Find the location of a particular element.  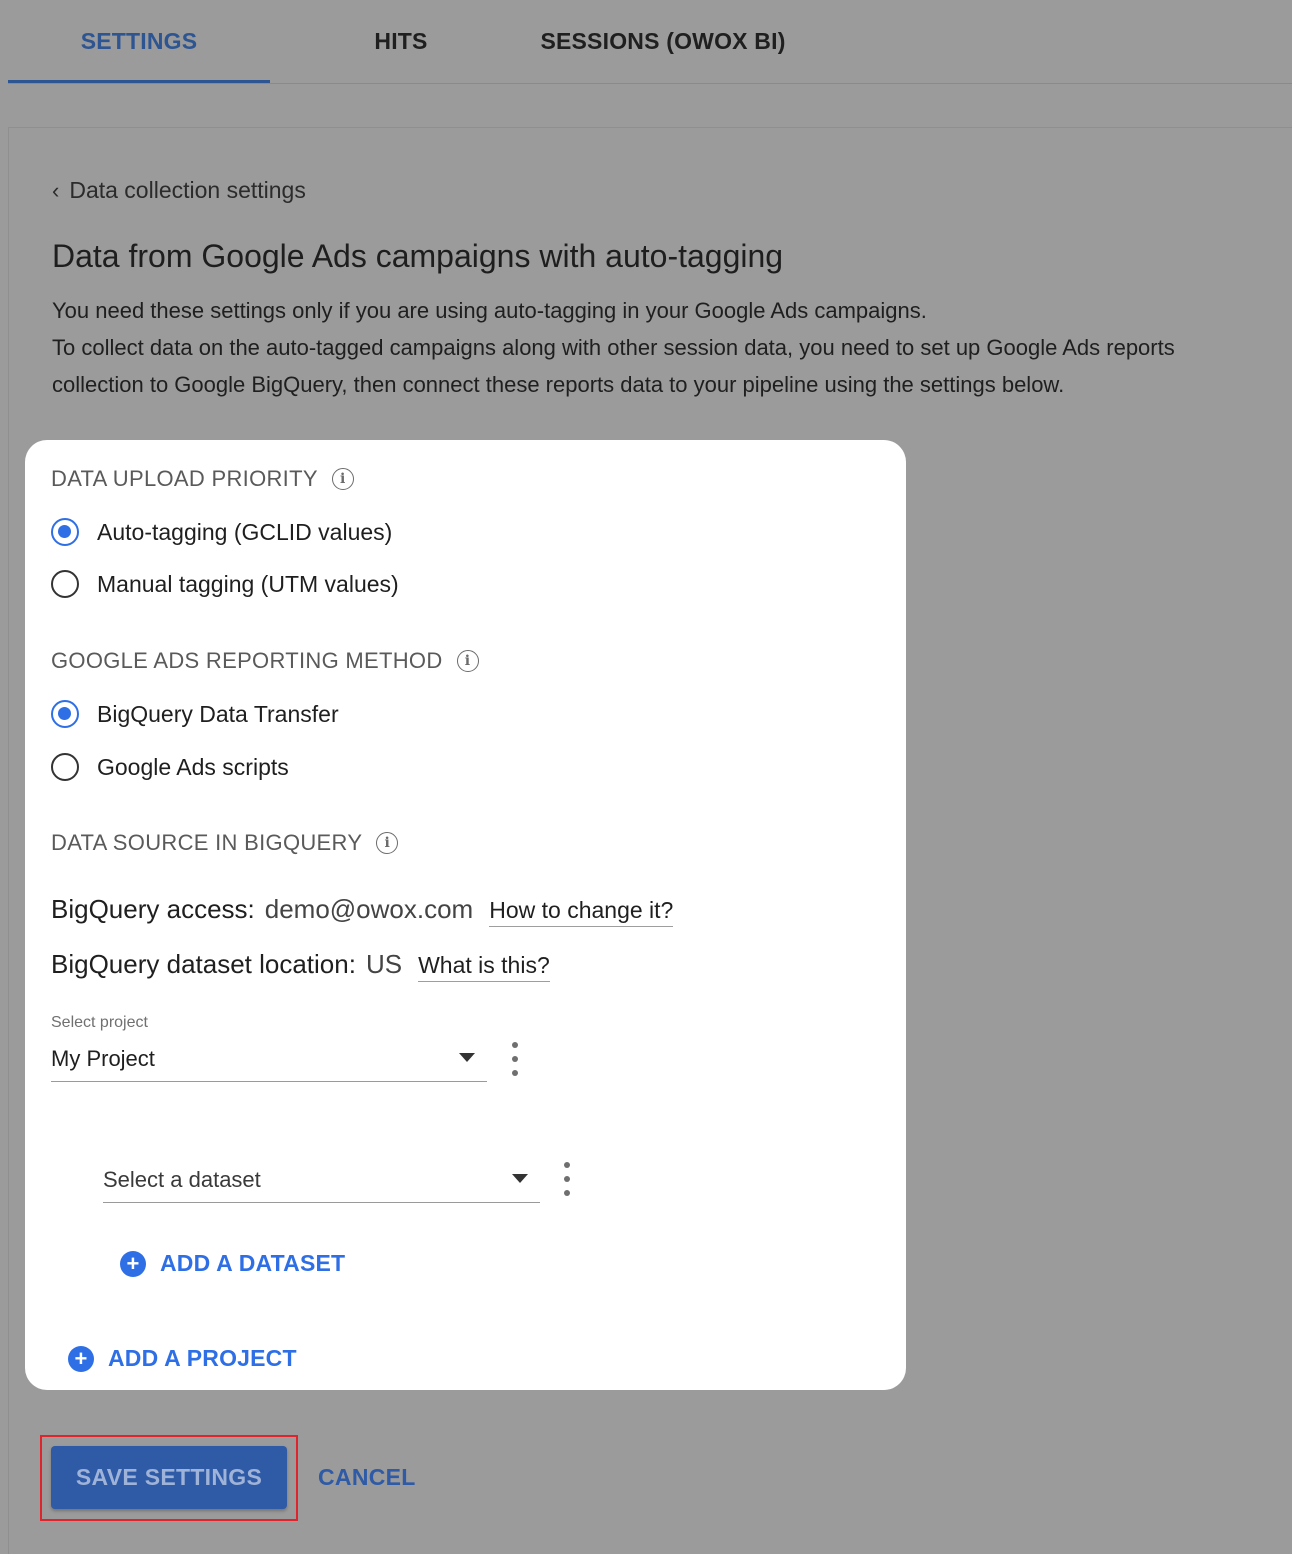

cancel-button: CANCEL is located at coordinates (367, 1477).